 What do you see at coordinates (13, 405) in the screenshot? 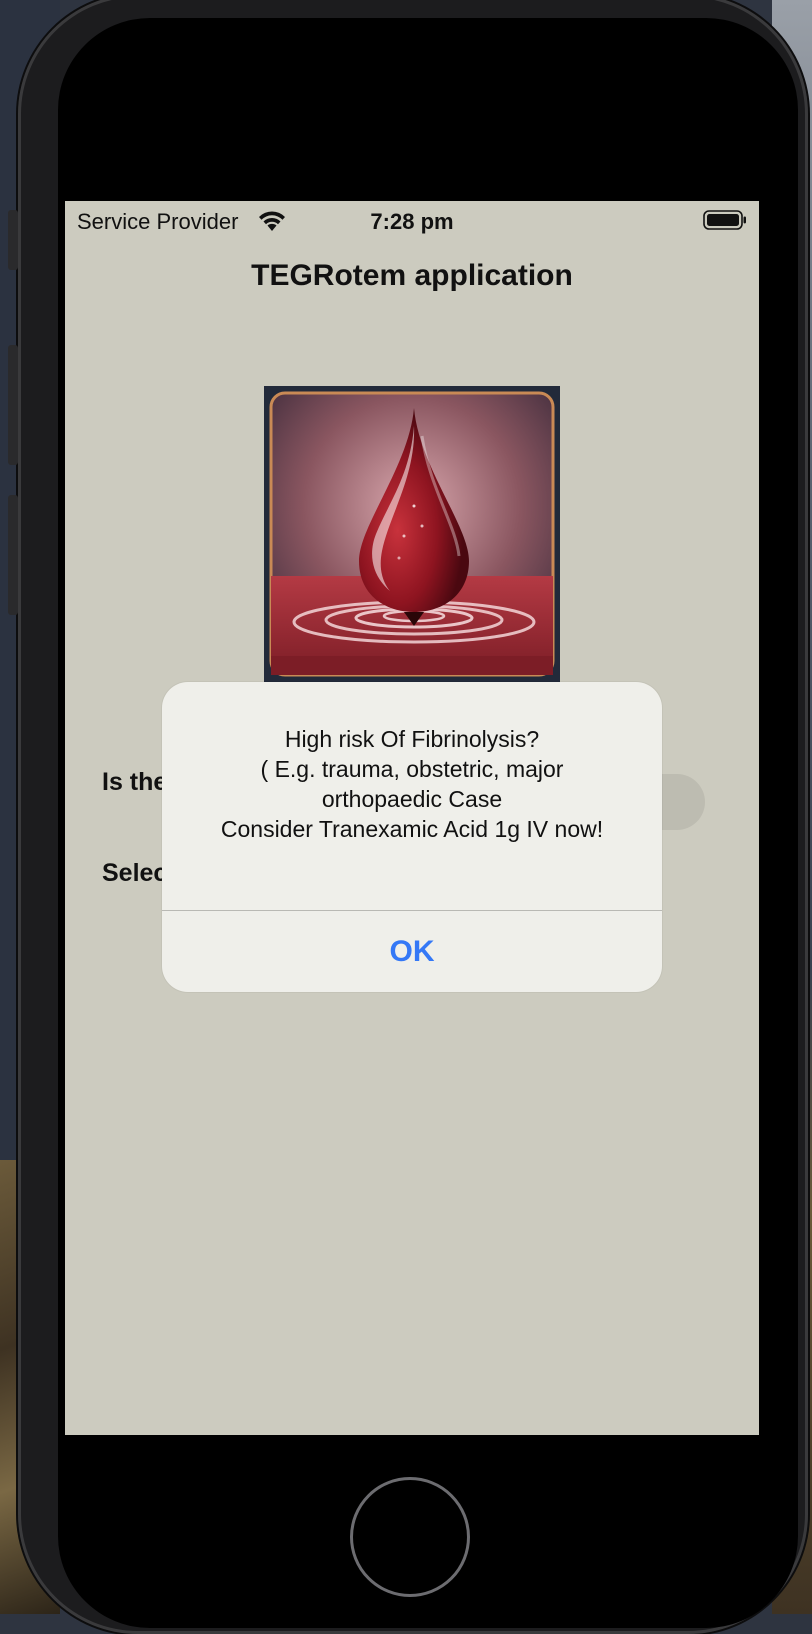
I see `volume-up-button` at bounding box center [13, 405].